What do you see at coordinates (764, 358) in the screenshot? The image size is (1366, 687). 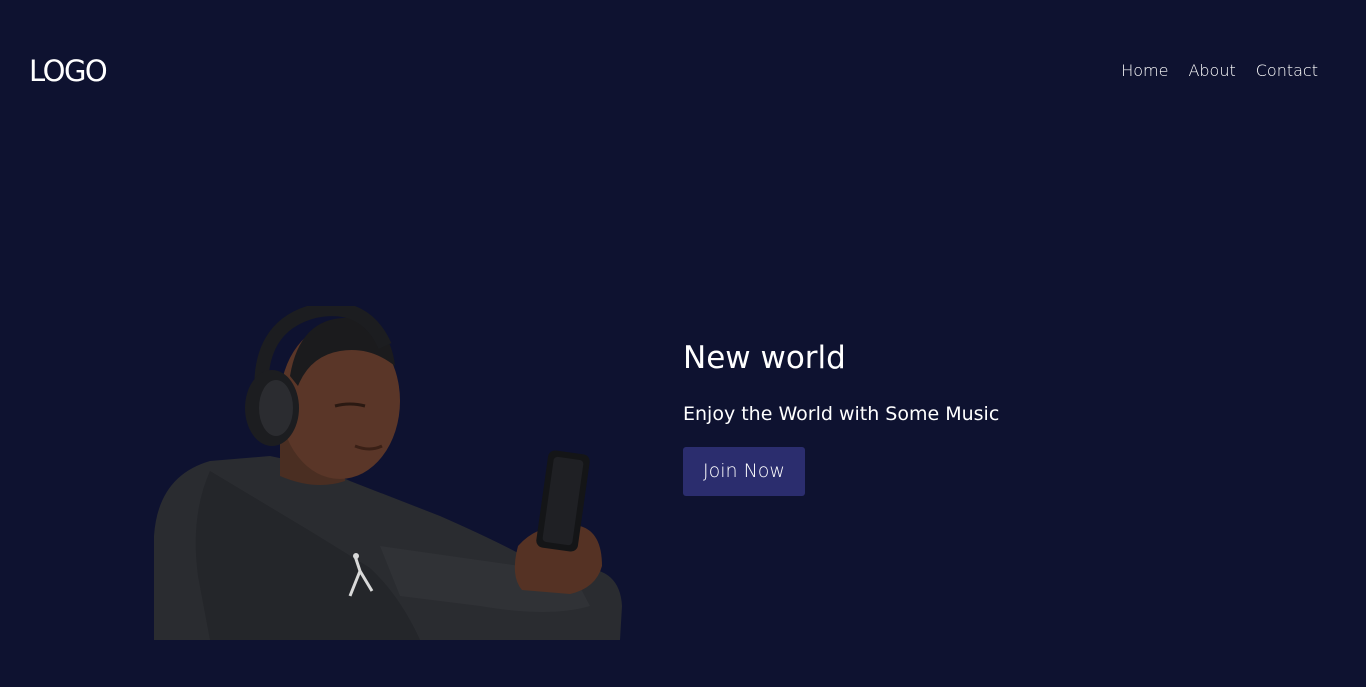 I see `hero-title: New world` at bounding box center [764, 358].